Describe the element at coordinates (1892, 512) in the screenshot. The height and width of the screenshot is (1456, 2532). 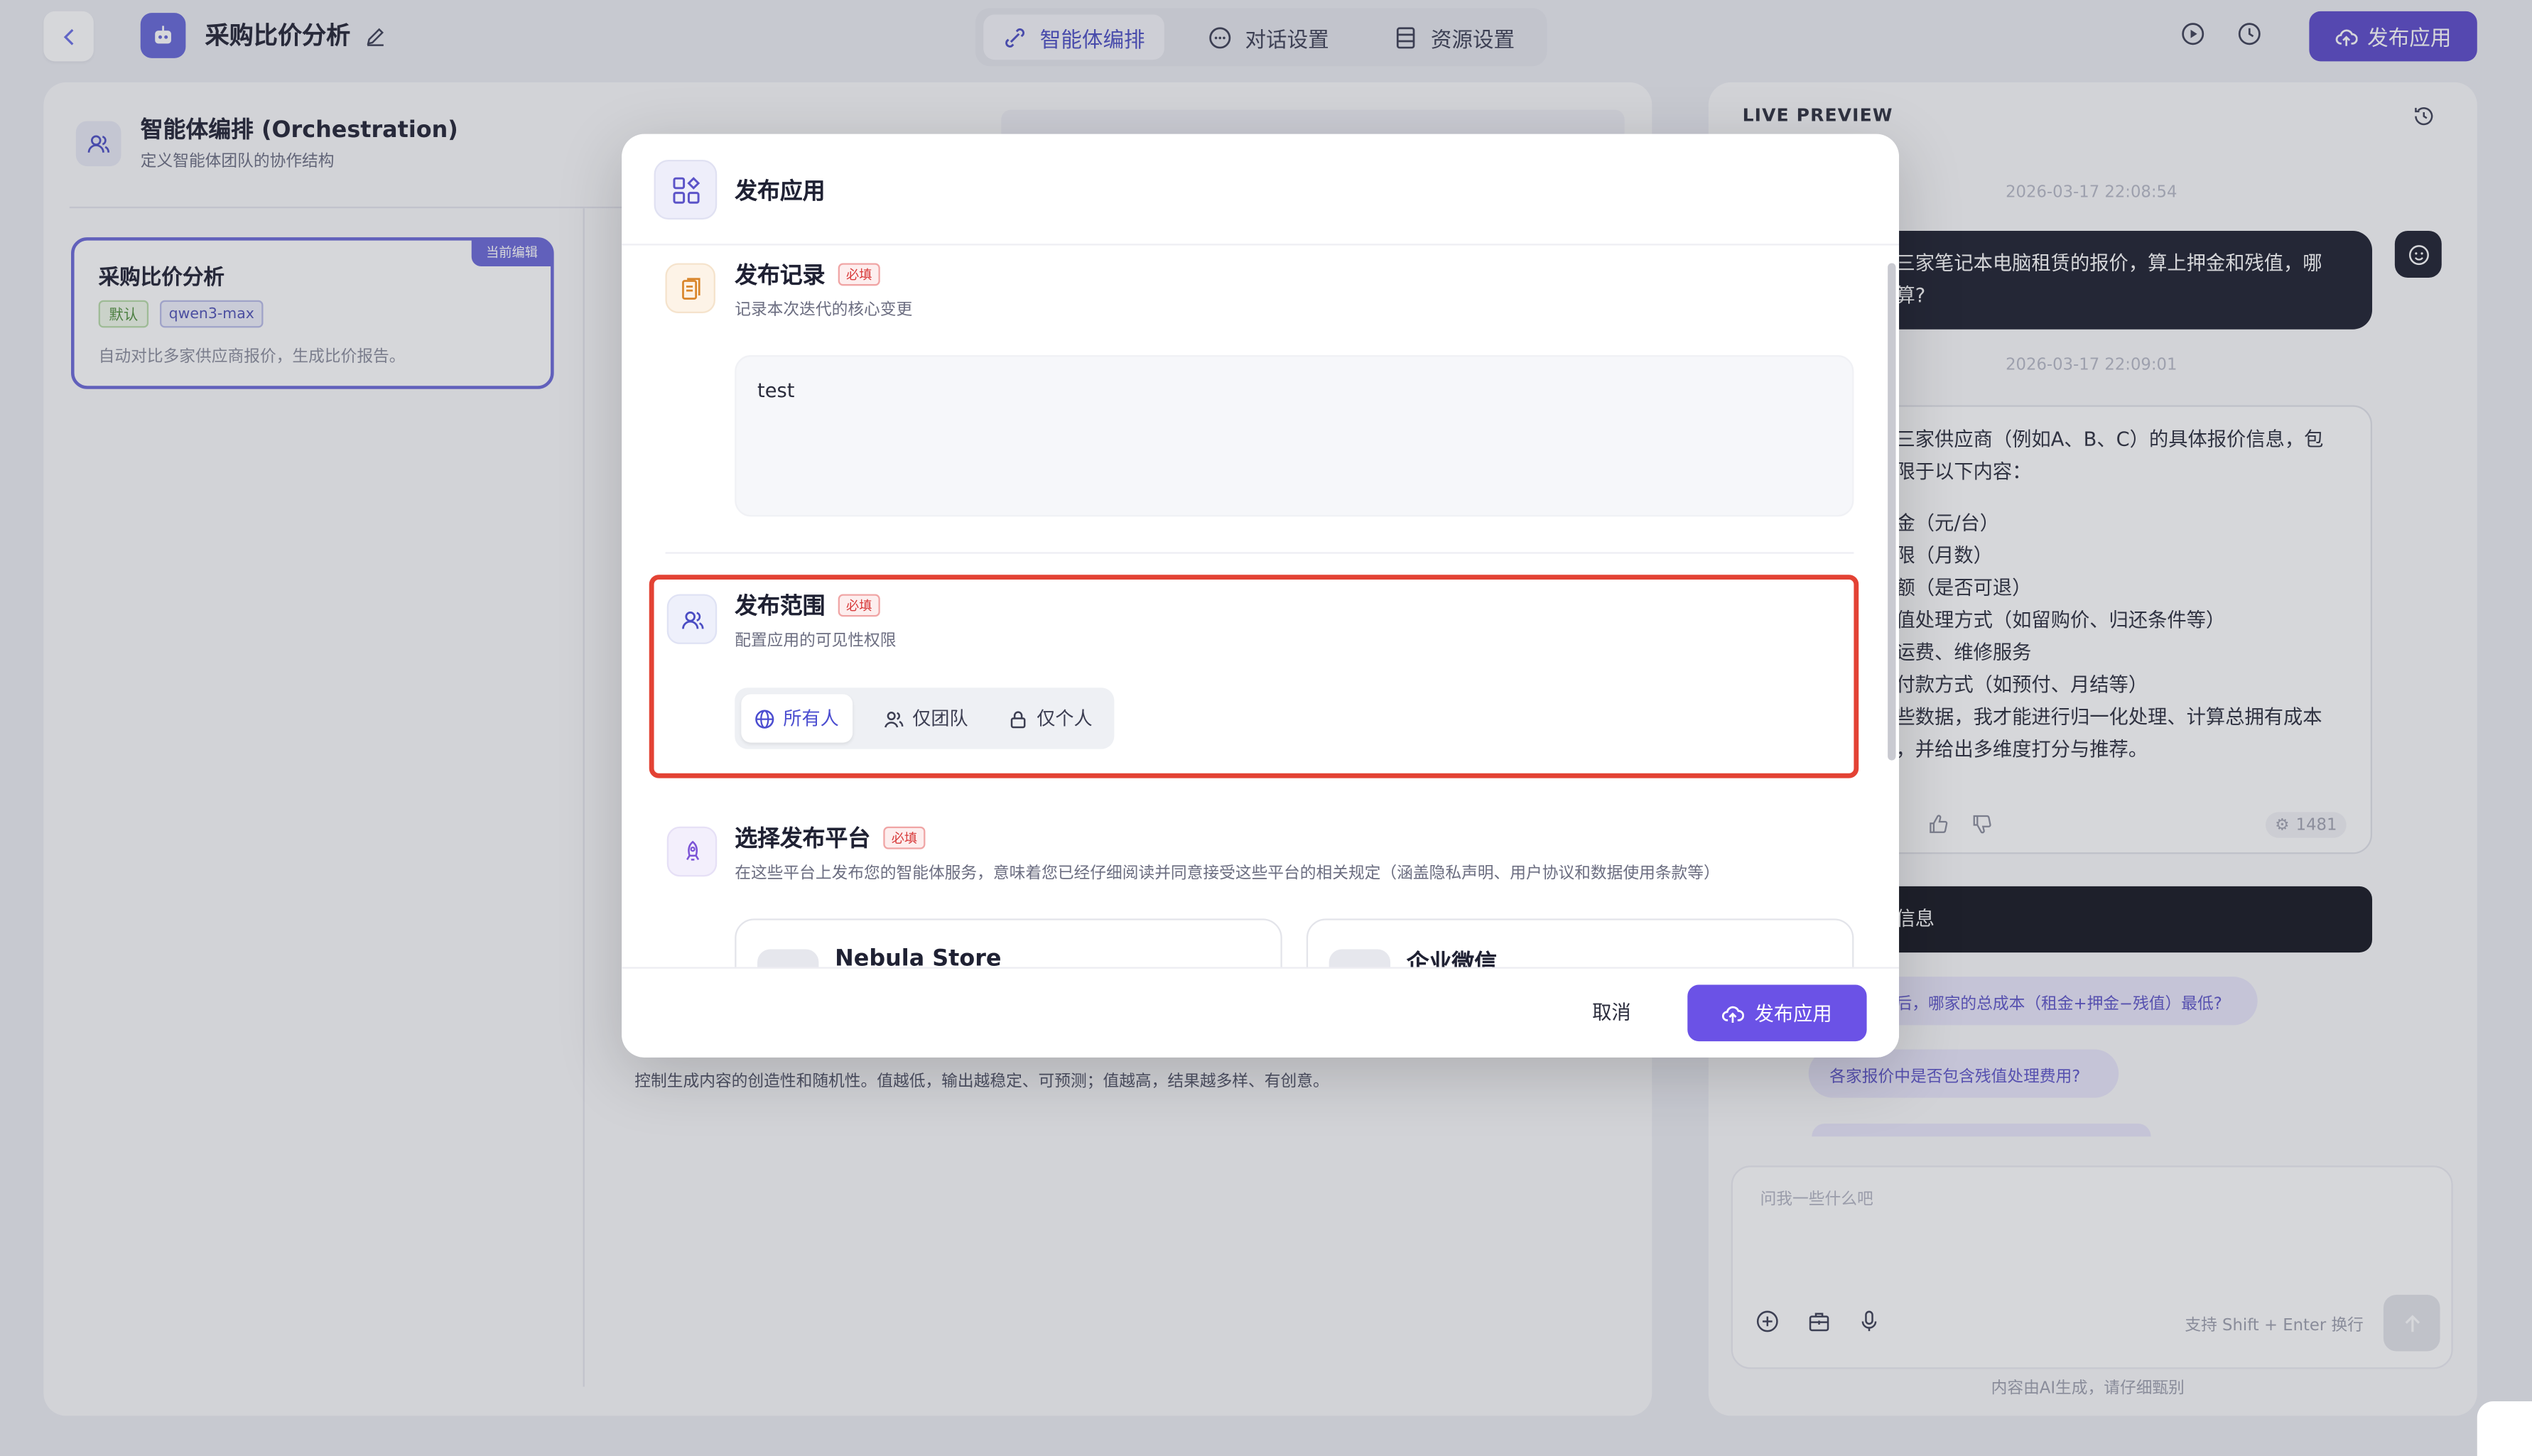
I see `modal-scrollbar-thumb` at that location.